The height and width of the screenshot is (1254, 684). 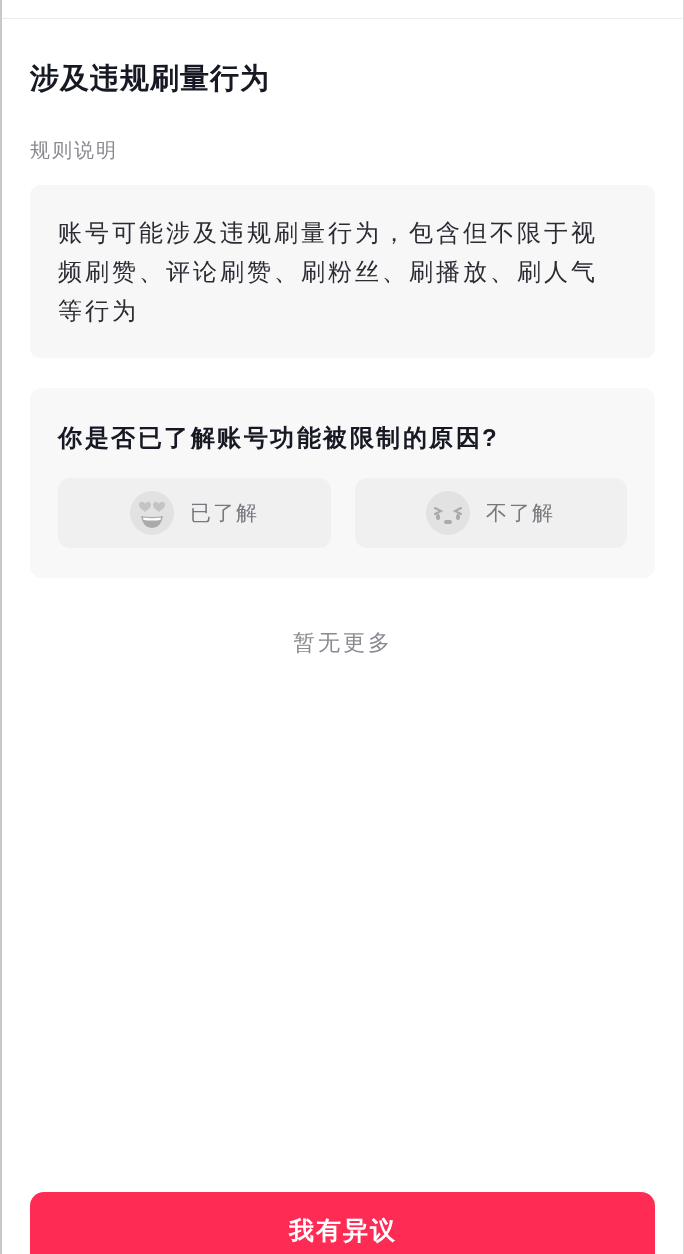 What do you see at coordinates (279, 438) in the screenshot?
I see `question-text: 你是否已了解账号功能被限制的原因?` at bounding box center [279, 438].